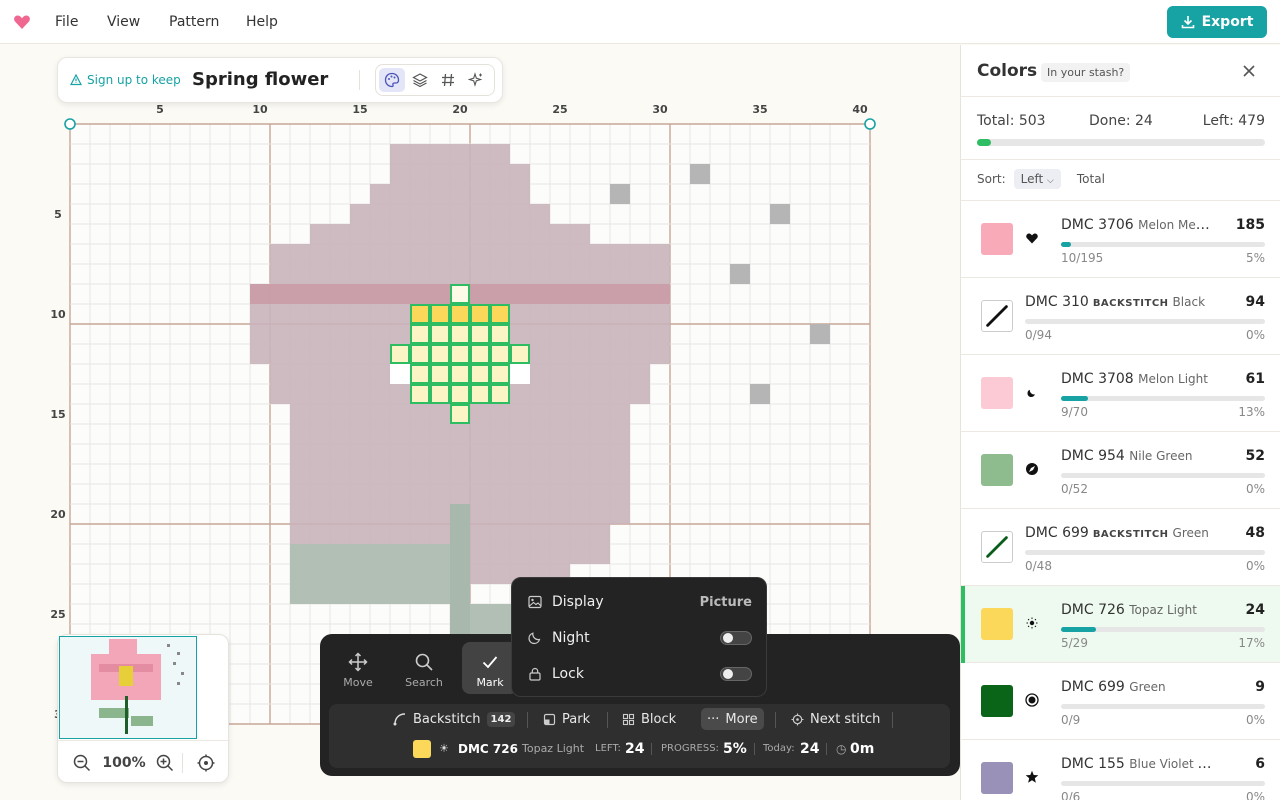  What do you see at coordinates (1249, 71) in the screenshot?
I see `close-icon` at bounding box center [1249, 71].